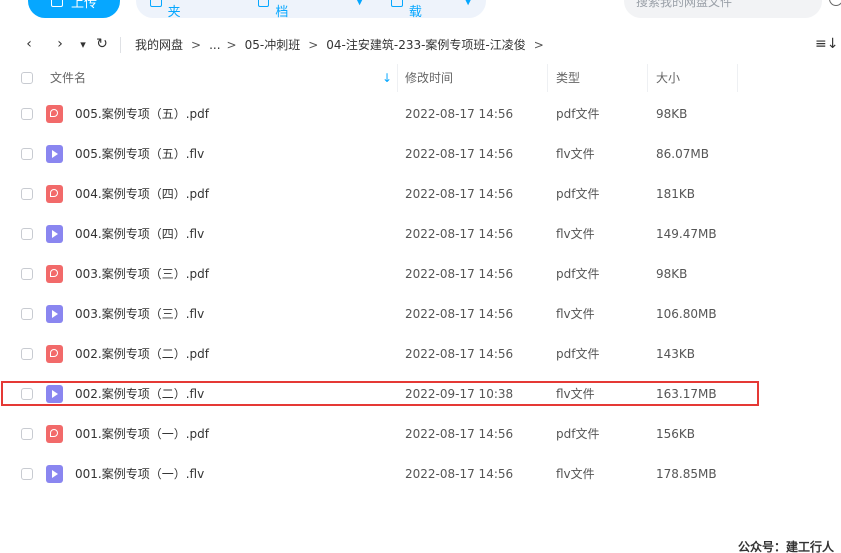 This screenshot has width=841, height=553. Describe the element at coordinates (139, 394) in the screenshot. I see `file-name: 002.案例专项（二）.flv` at that location.